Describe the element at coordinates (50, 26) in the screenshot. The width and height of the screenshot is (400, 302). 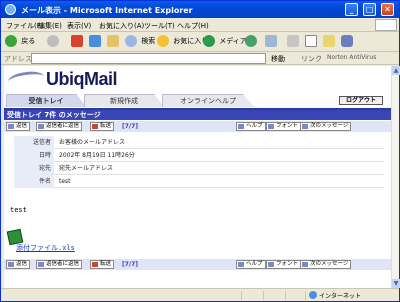
I see `menu-edit: 編集(E)` at that location.